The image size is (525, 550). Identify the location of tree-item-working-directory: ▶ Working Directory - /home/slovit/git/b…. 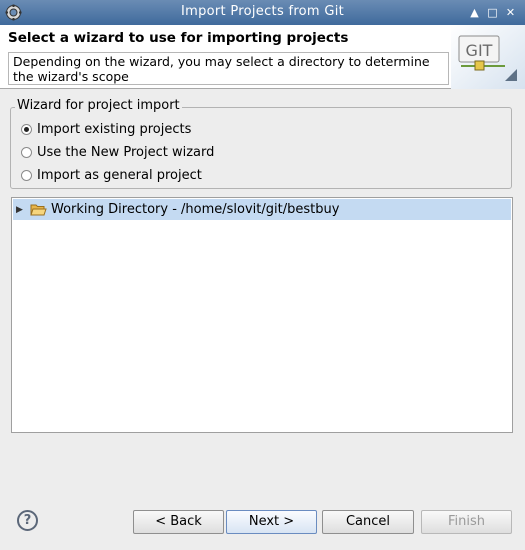
(262, 209).